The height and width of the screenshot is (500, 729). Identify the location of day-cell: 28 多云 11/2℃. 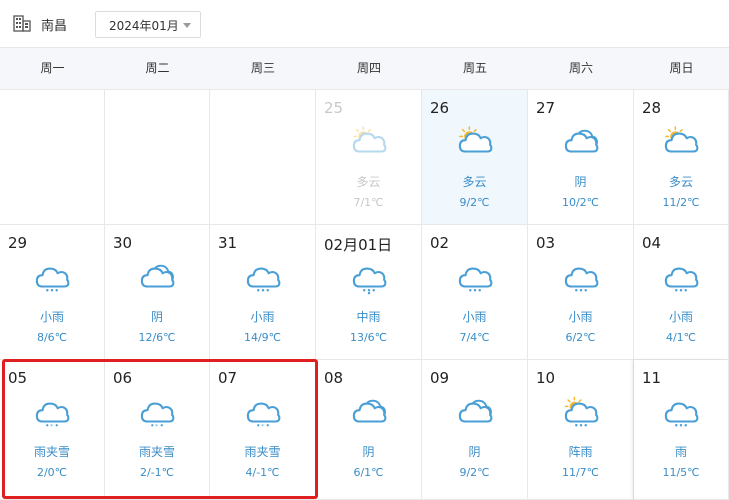
(681, 157).